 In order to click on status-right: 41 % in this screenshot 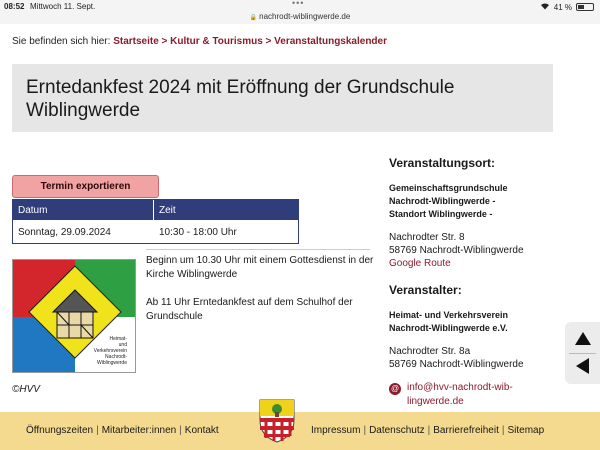, I will do `click(567, 7)`.